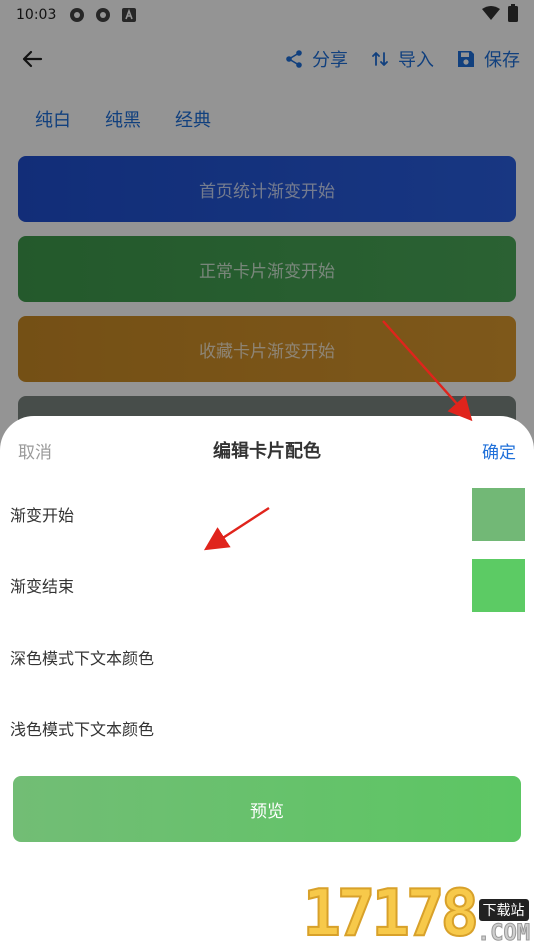 The height and width of the screenshot is (950, 534). What do you see at coordinates (82, 658) in the screenshot?
I see `row-label: 深色模式下文本颜色` at bounding box center [82, 658].